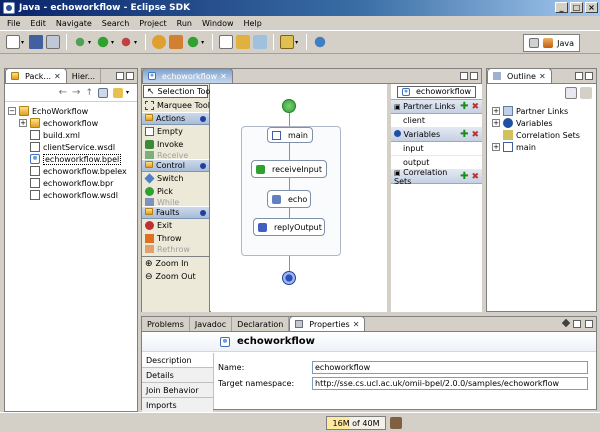 The height and width of the screenshot is (432, 600). Describe the element at coordinates (397, 107) in the screenshot. I see `collapse-icon: ▣` at that location.